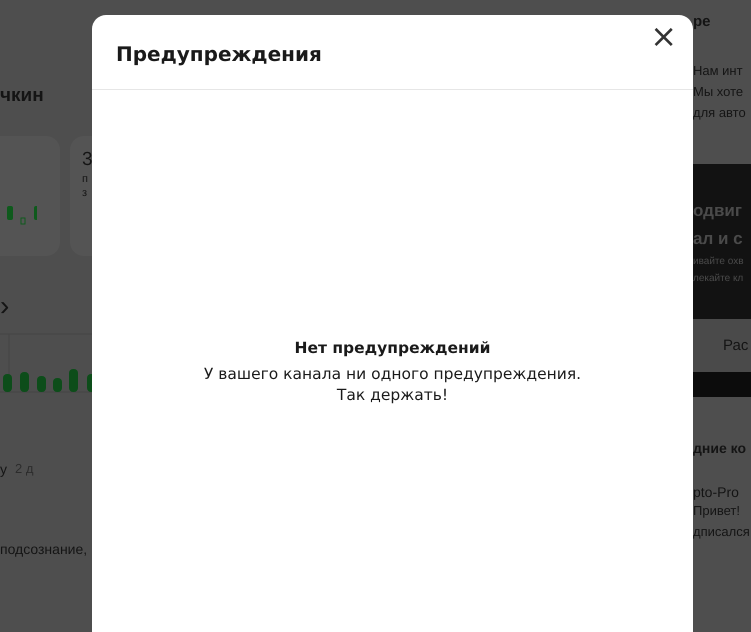 The image size is (751, 632). I want to click on dialog-title: Предупреждения, so click(219, 54).